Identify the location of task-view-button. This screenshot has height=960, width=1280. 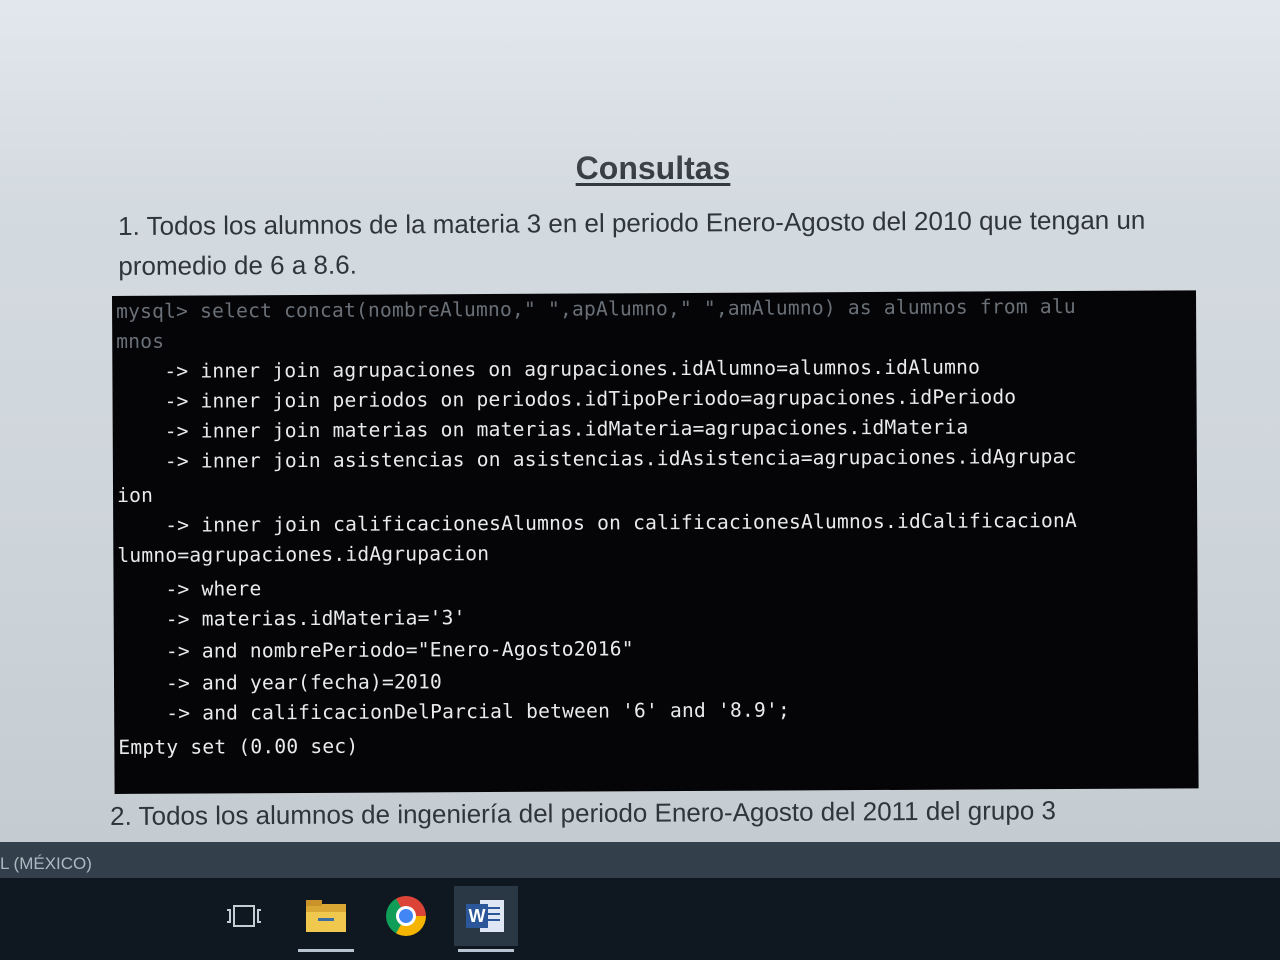
(244, 916).